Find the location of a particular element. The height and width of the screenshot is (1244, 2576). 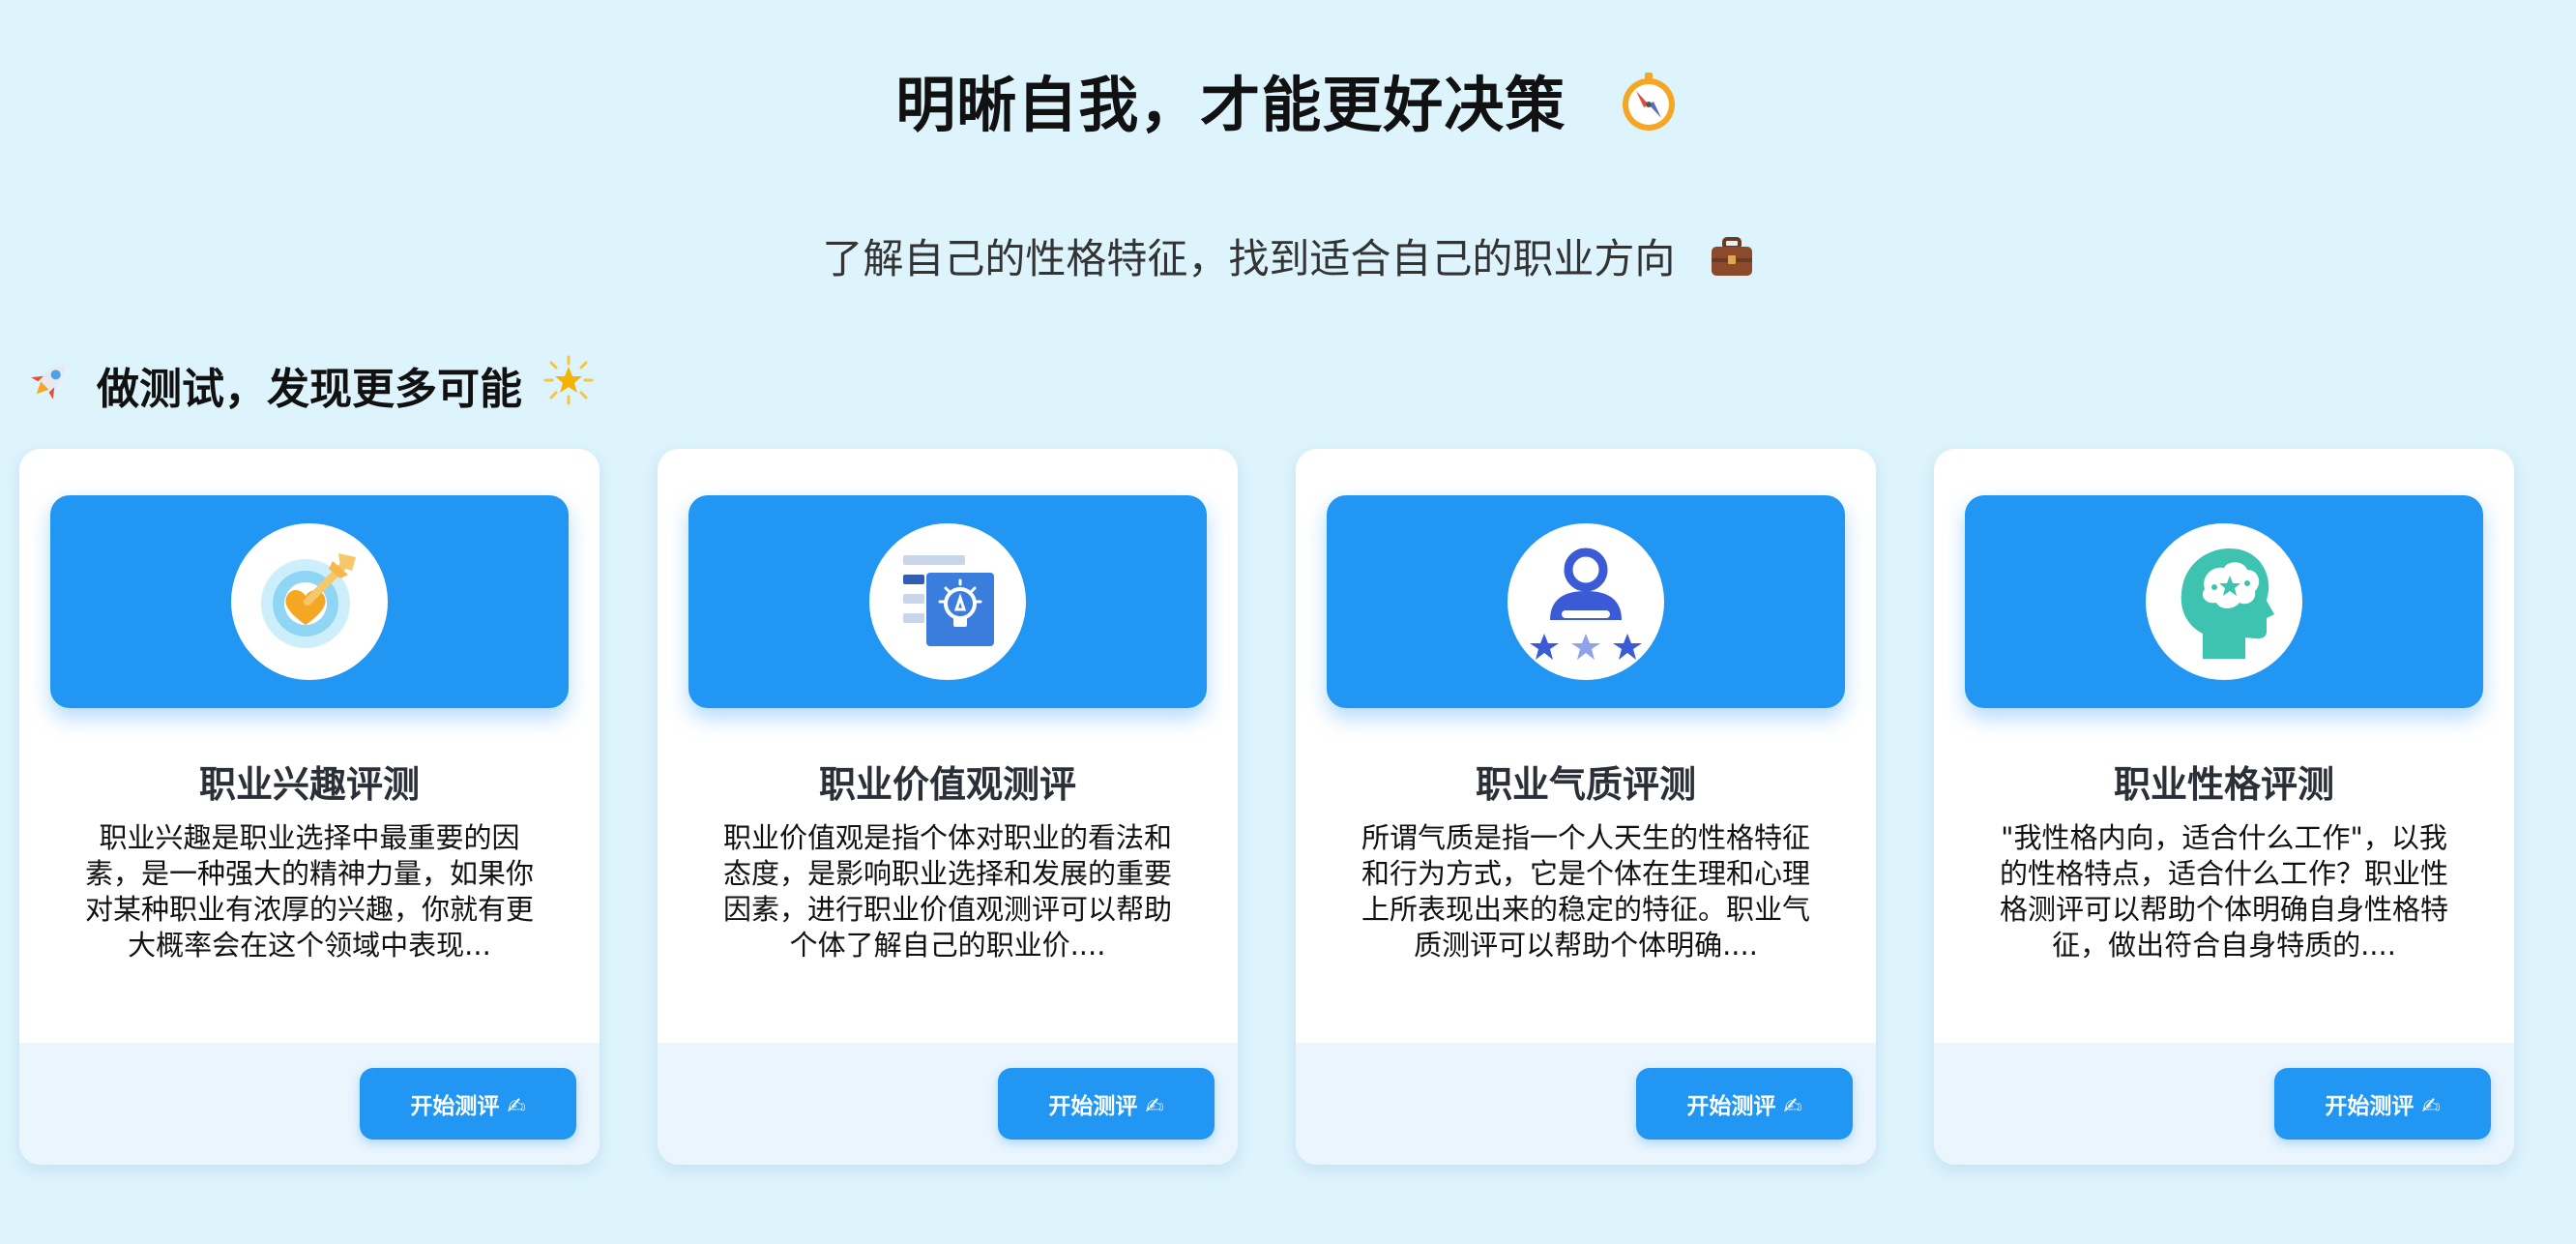

head-brain-icon is located at coordinates (2224, 601).